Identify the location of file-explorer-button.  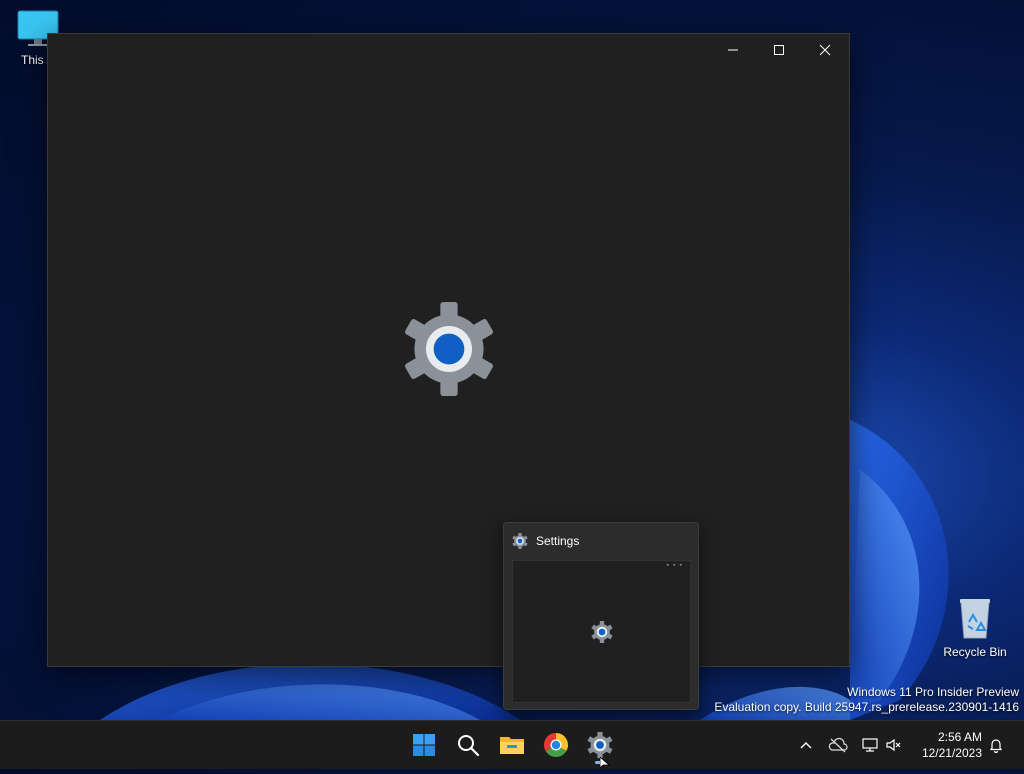
(512, 745).